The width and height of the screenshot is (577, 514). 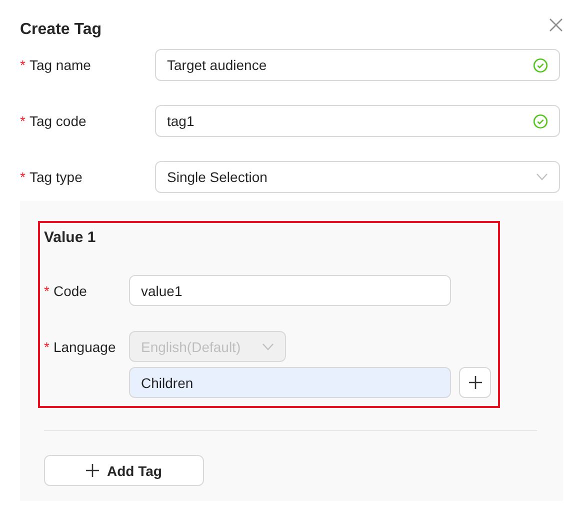 I want to click on input-field: tag1, so click(x=357, y=121).